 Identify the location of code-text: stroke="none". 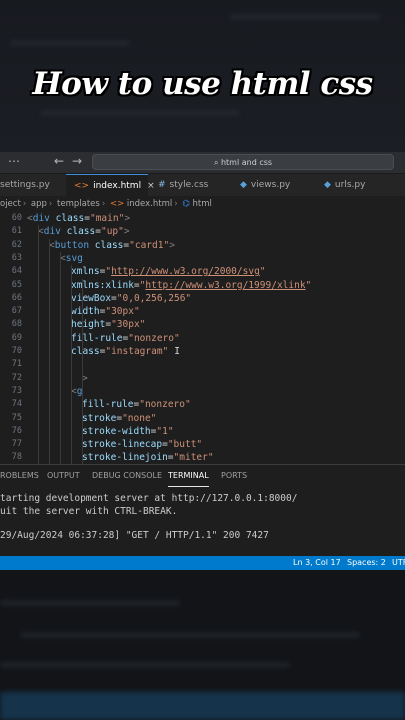
(119, 418).